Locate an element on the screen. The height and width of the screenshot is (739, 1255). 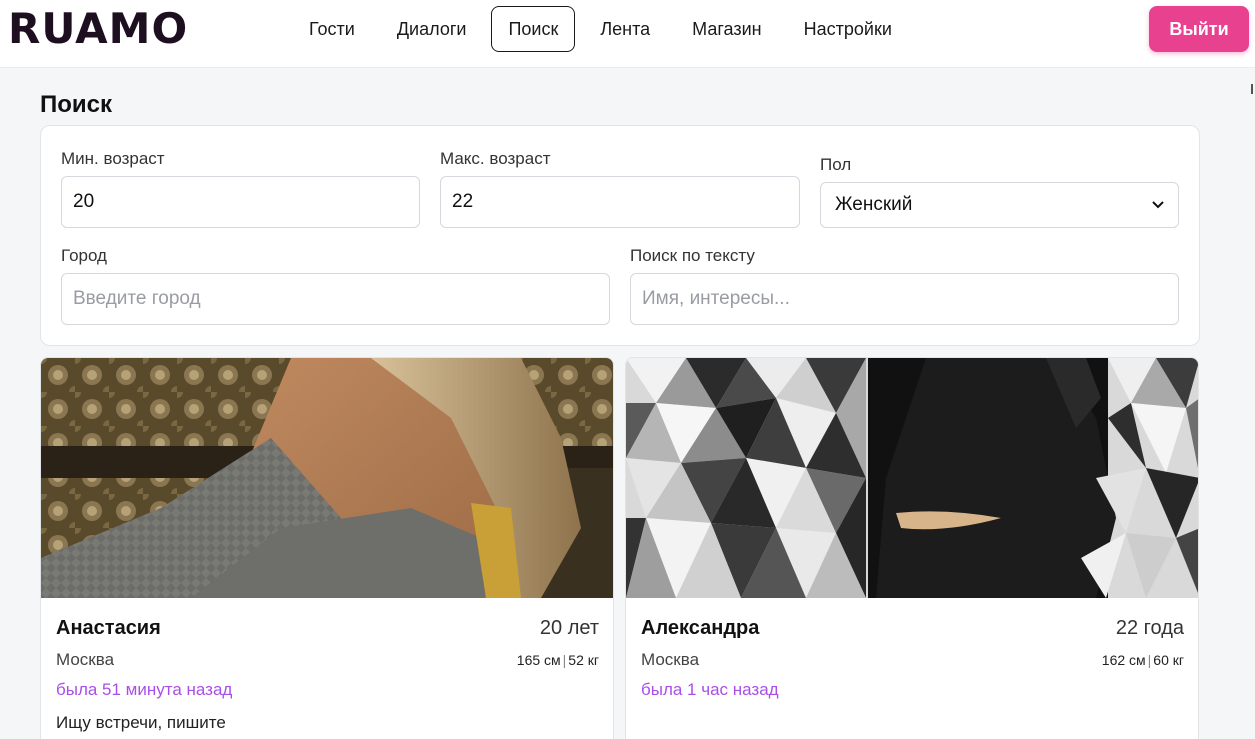
nav-search: Поиск is located at coordinates (533, 29).